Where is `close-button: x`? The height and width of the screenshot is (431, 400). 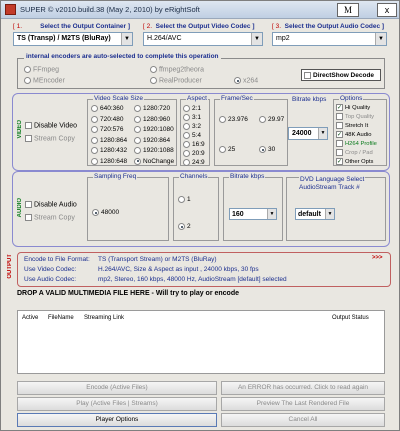 close-button: x is located at coordinates (387, 10).